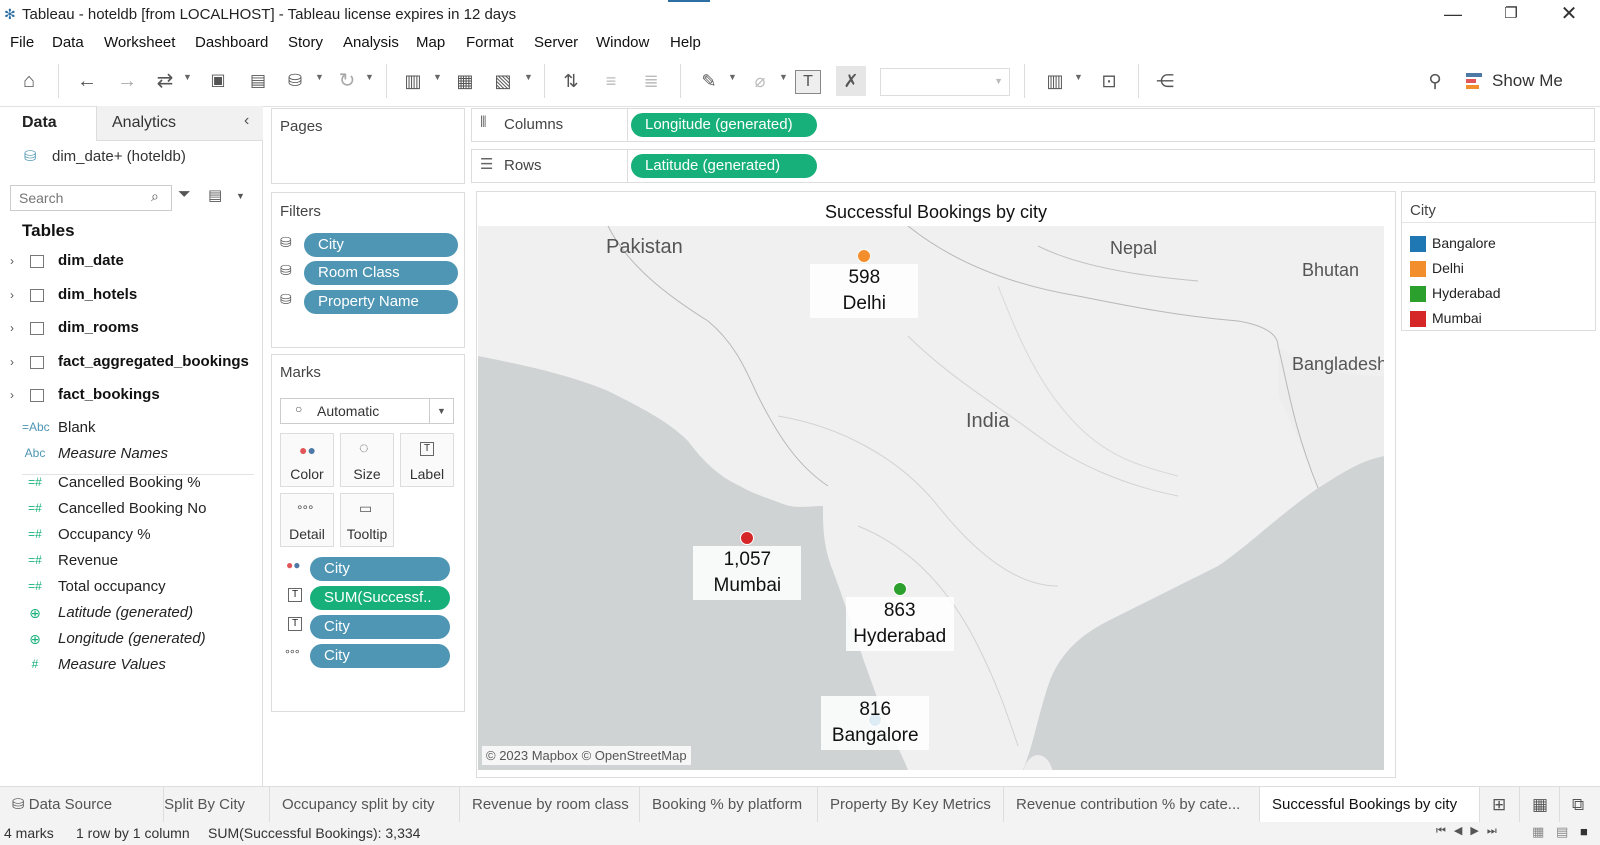 This screenshot has width=1600, height=845. I want to click on fix-axes-icon: ✗, so click(851, 81).